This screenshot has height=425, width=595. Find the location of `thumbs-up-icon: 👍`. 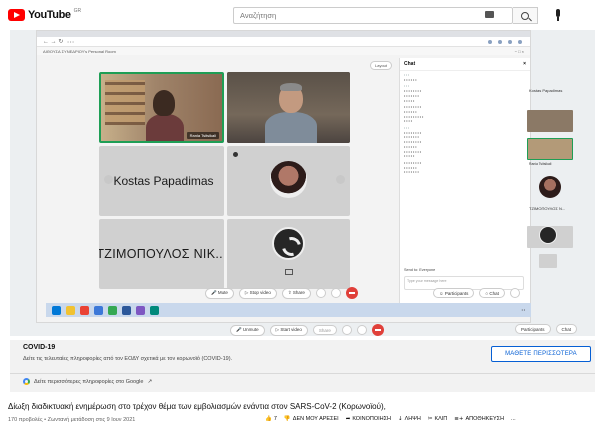

thumbs-up-icon: 👍 is located at coordinates (268, 419).